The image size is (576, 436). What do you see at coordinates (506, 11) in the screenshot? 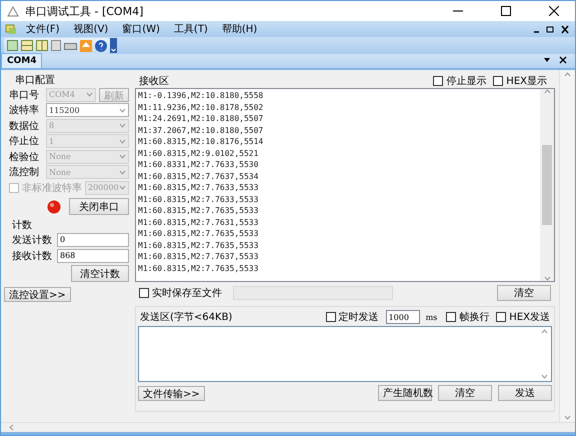
I see `maximize-icon` at bounding box center [506, 11].